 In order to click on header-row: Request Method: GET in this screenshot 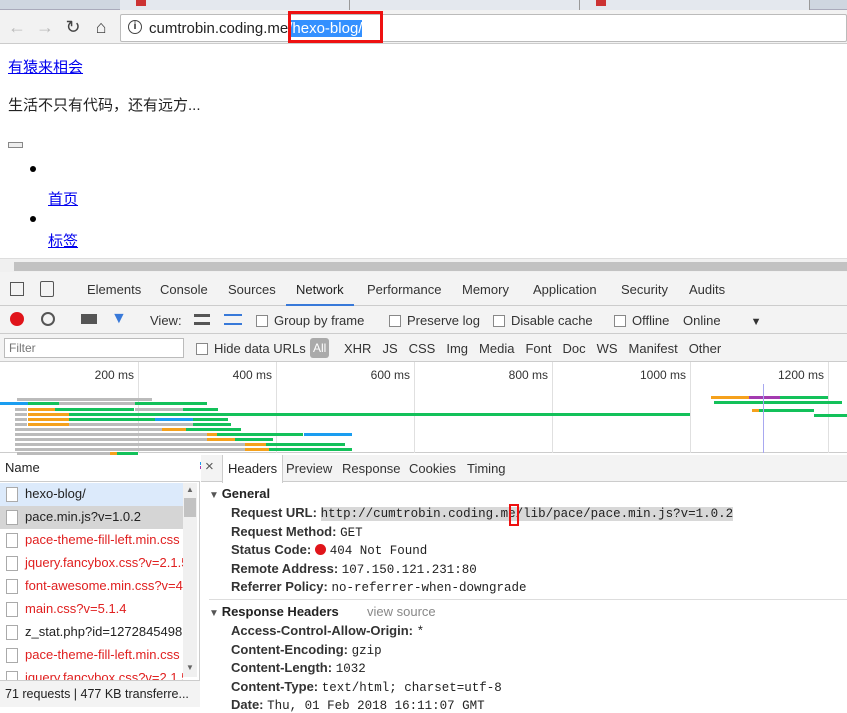, I will do `click(297, 532)`.